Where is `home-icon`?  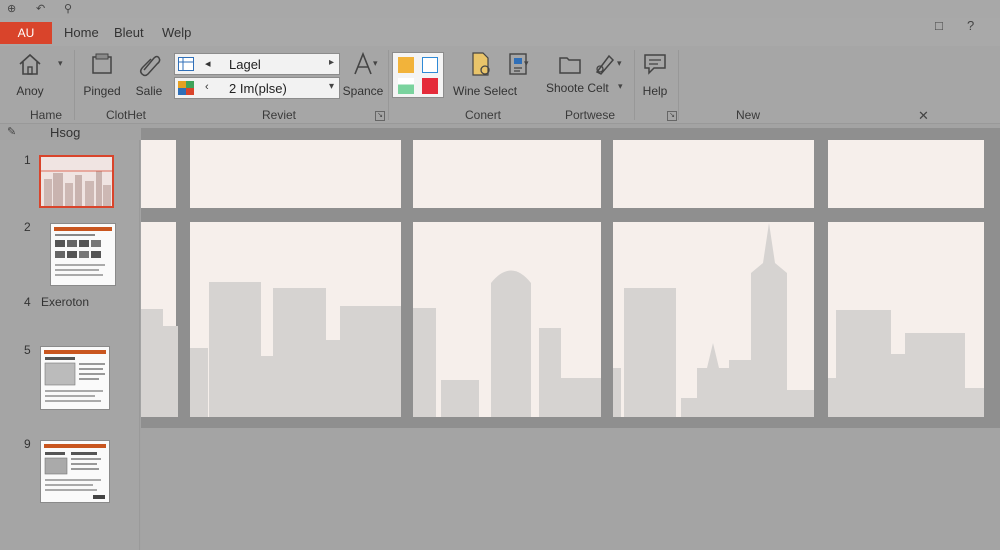
home-icon is located at coordinates (30, 64).